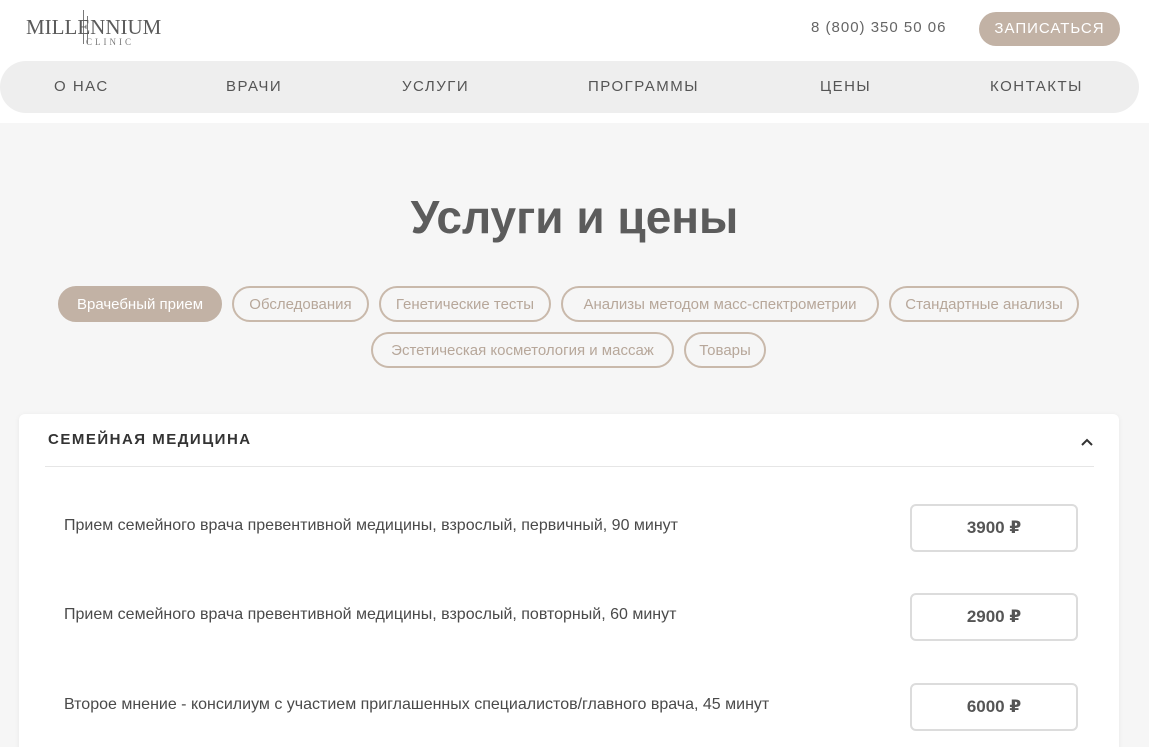 The width and height of the screenshot is (1149, 747). What do you see at coordinates (994, 707) in the screenshot?
I see `price-value: 6000 ₽` at bounding box center [994, 707].